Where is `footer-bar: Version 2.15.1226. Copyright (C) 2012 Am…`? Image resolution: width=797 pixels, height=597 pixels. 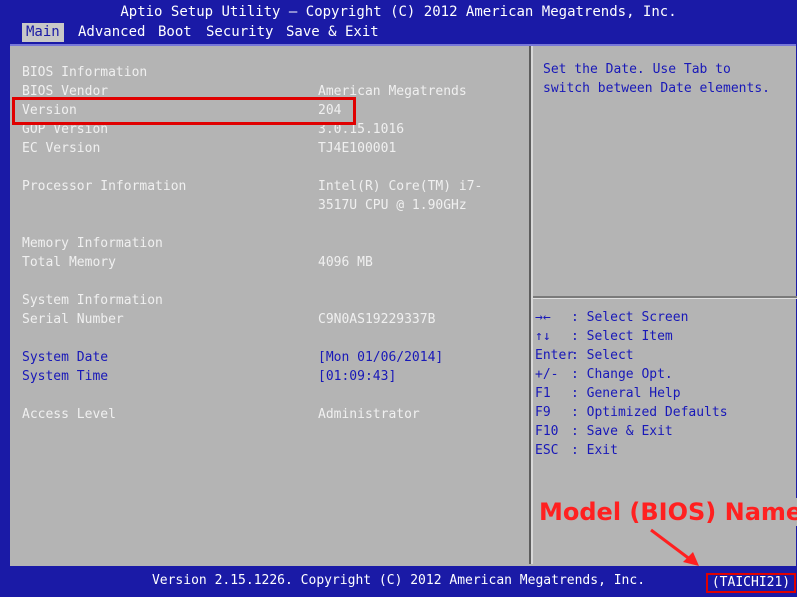 footer-bar: Version 2.15.1226. Copyright (C) 2012 Am… is located at coordinates (398, 583).